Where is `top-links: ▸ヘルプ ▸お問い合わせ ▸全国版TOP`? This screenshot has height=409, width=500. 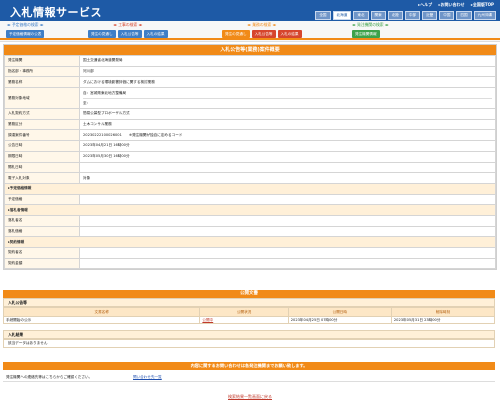 top-links: ▸ヘルプ ▸お問い合わせ ▸全国版TOP is located at coordinates (453, 5).